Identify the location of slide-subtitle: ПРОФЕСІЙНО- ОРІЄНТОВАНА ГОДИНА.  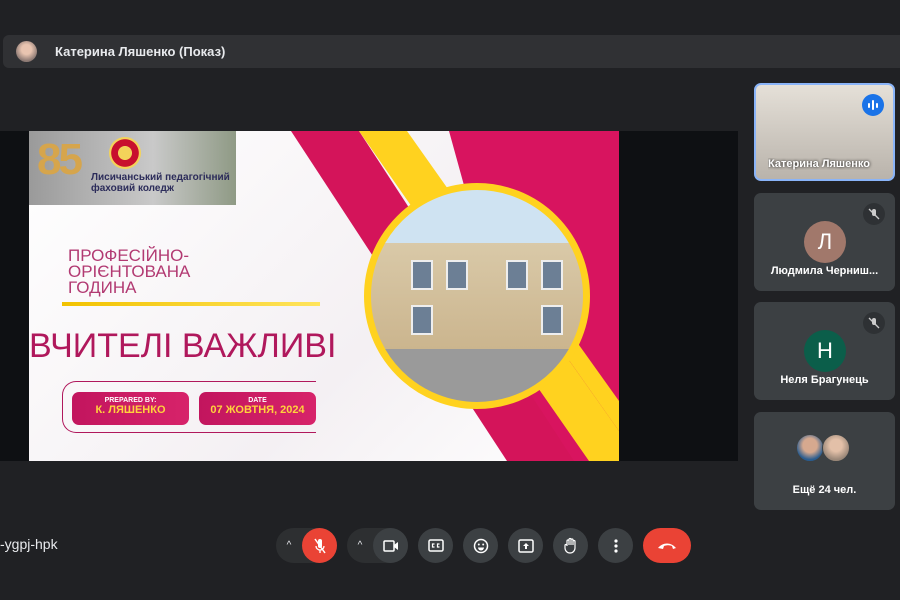
(129, 272).